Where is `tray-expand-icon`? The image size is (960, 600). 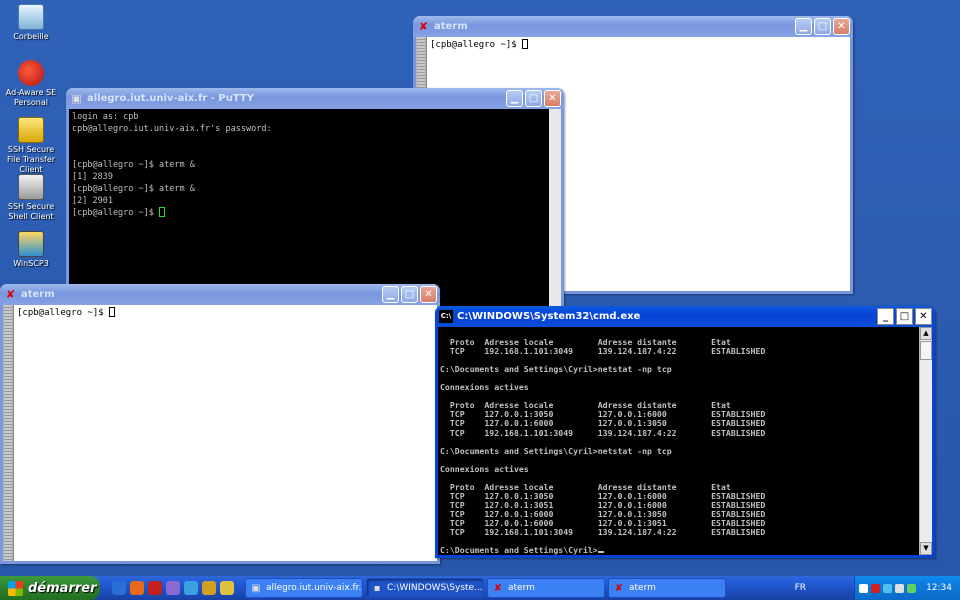
tray-expand-icon is located at coordinates (863, 588).